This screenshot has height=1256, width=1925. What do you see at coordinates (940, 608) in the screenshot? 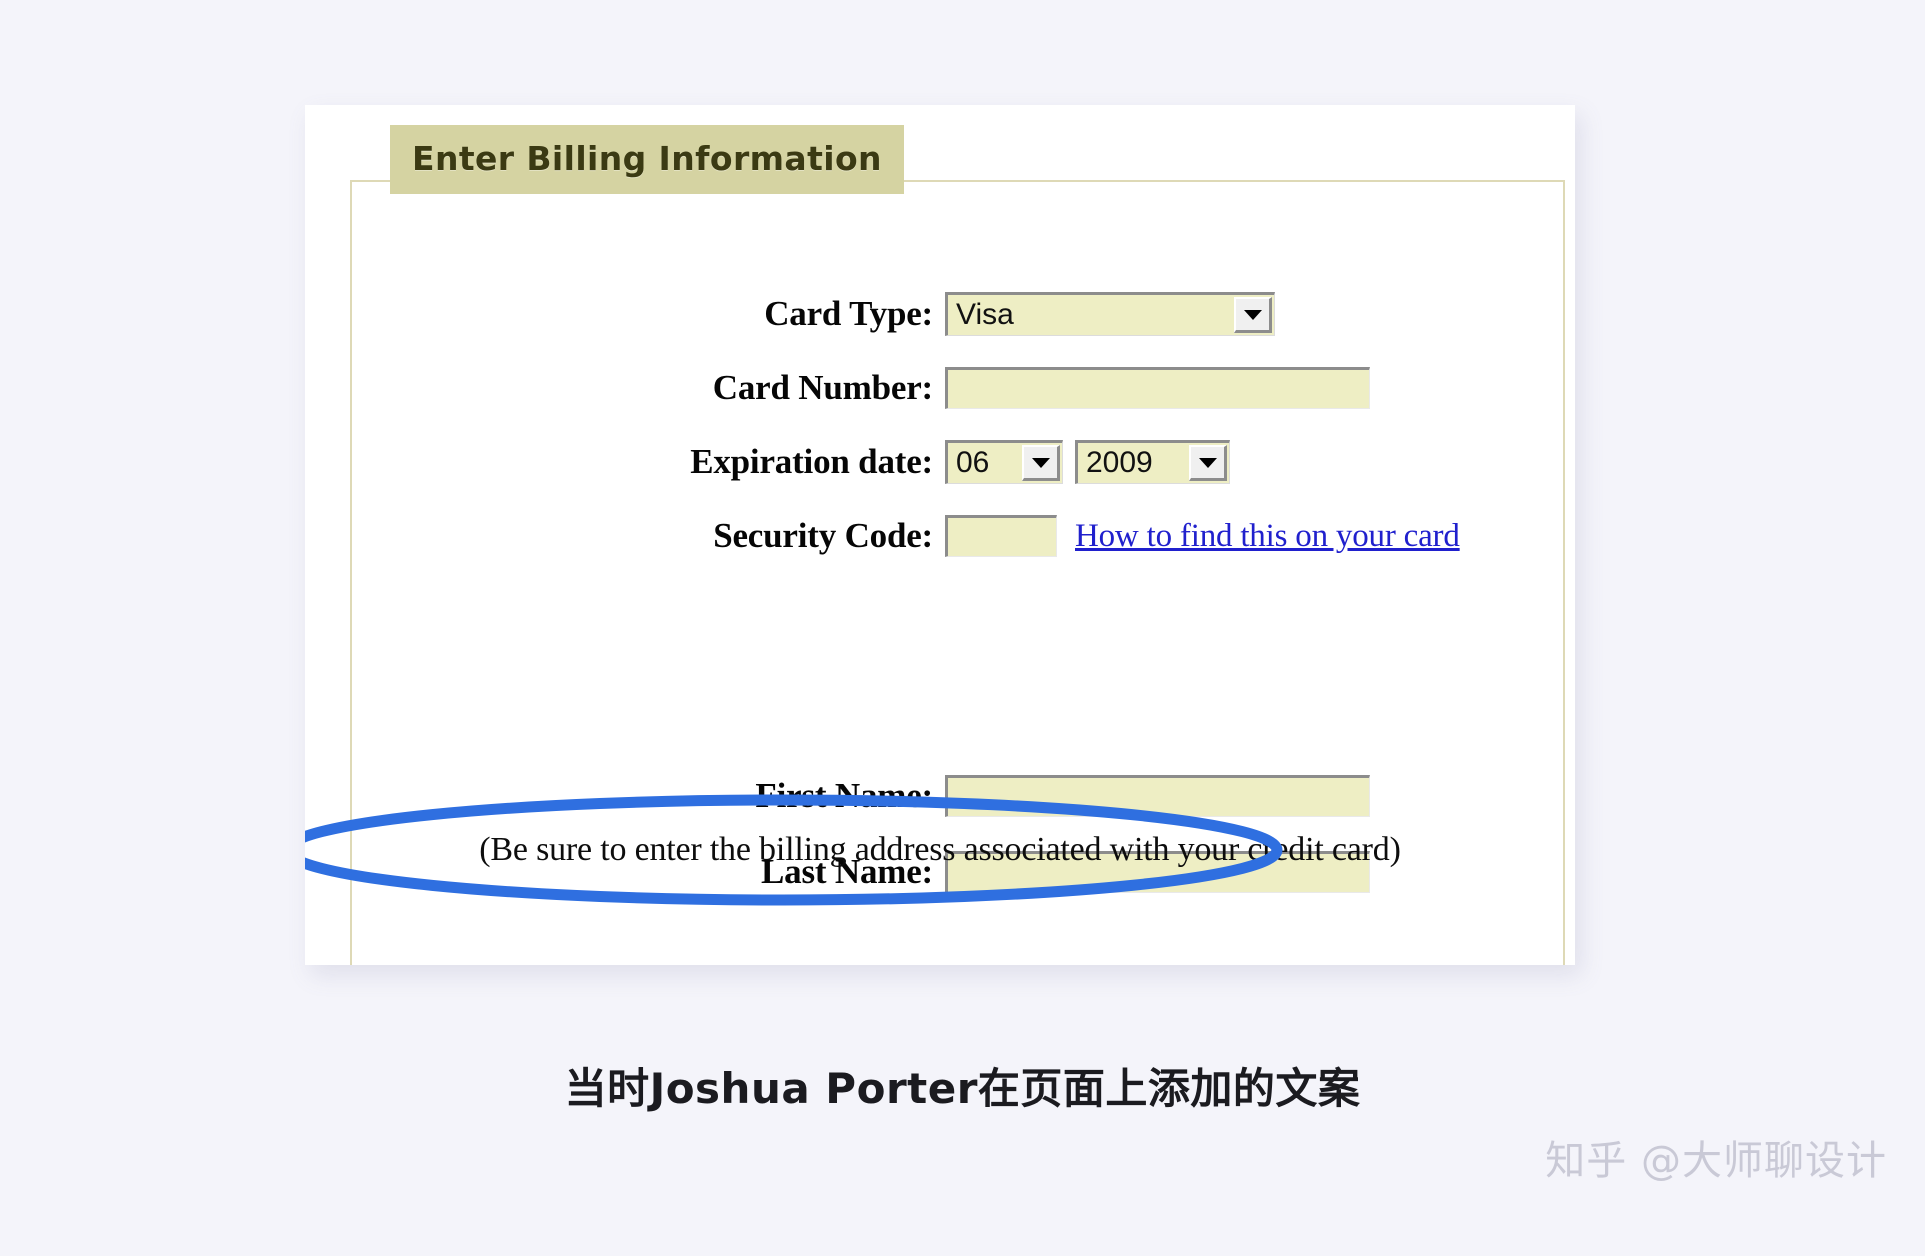
I see `layout-spacer` at bounding box center [940, 608].